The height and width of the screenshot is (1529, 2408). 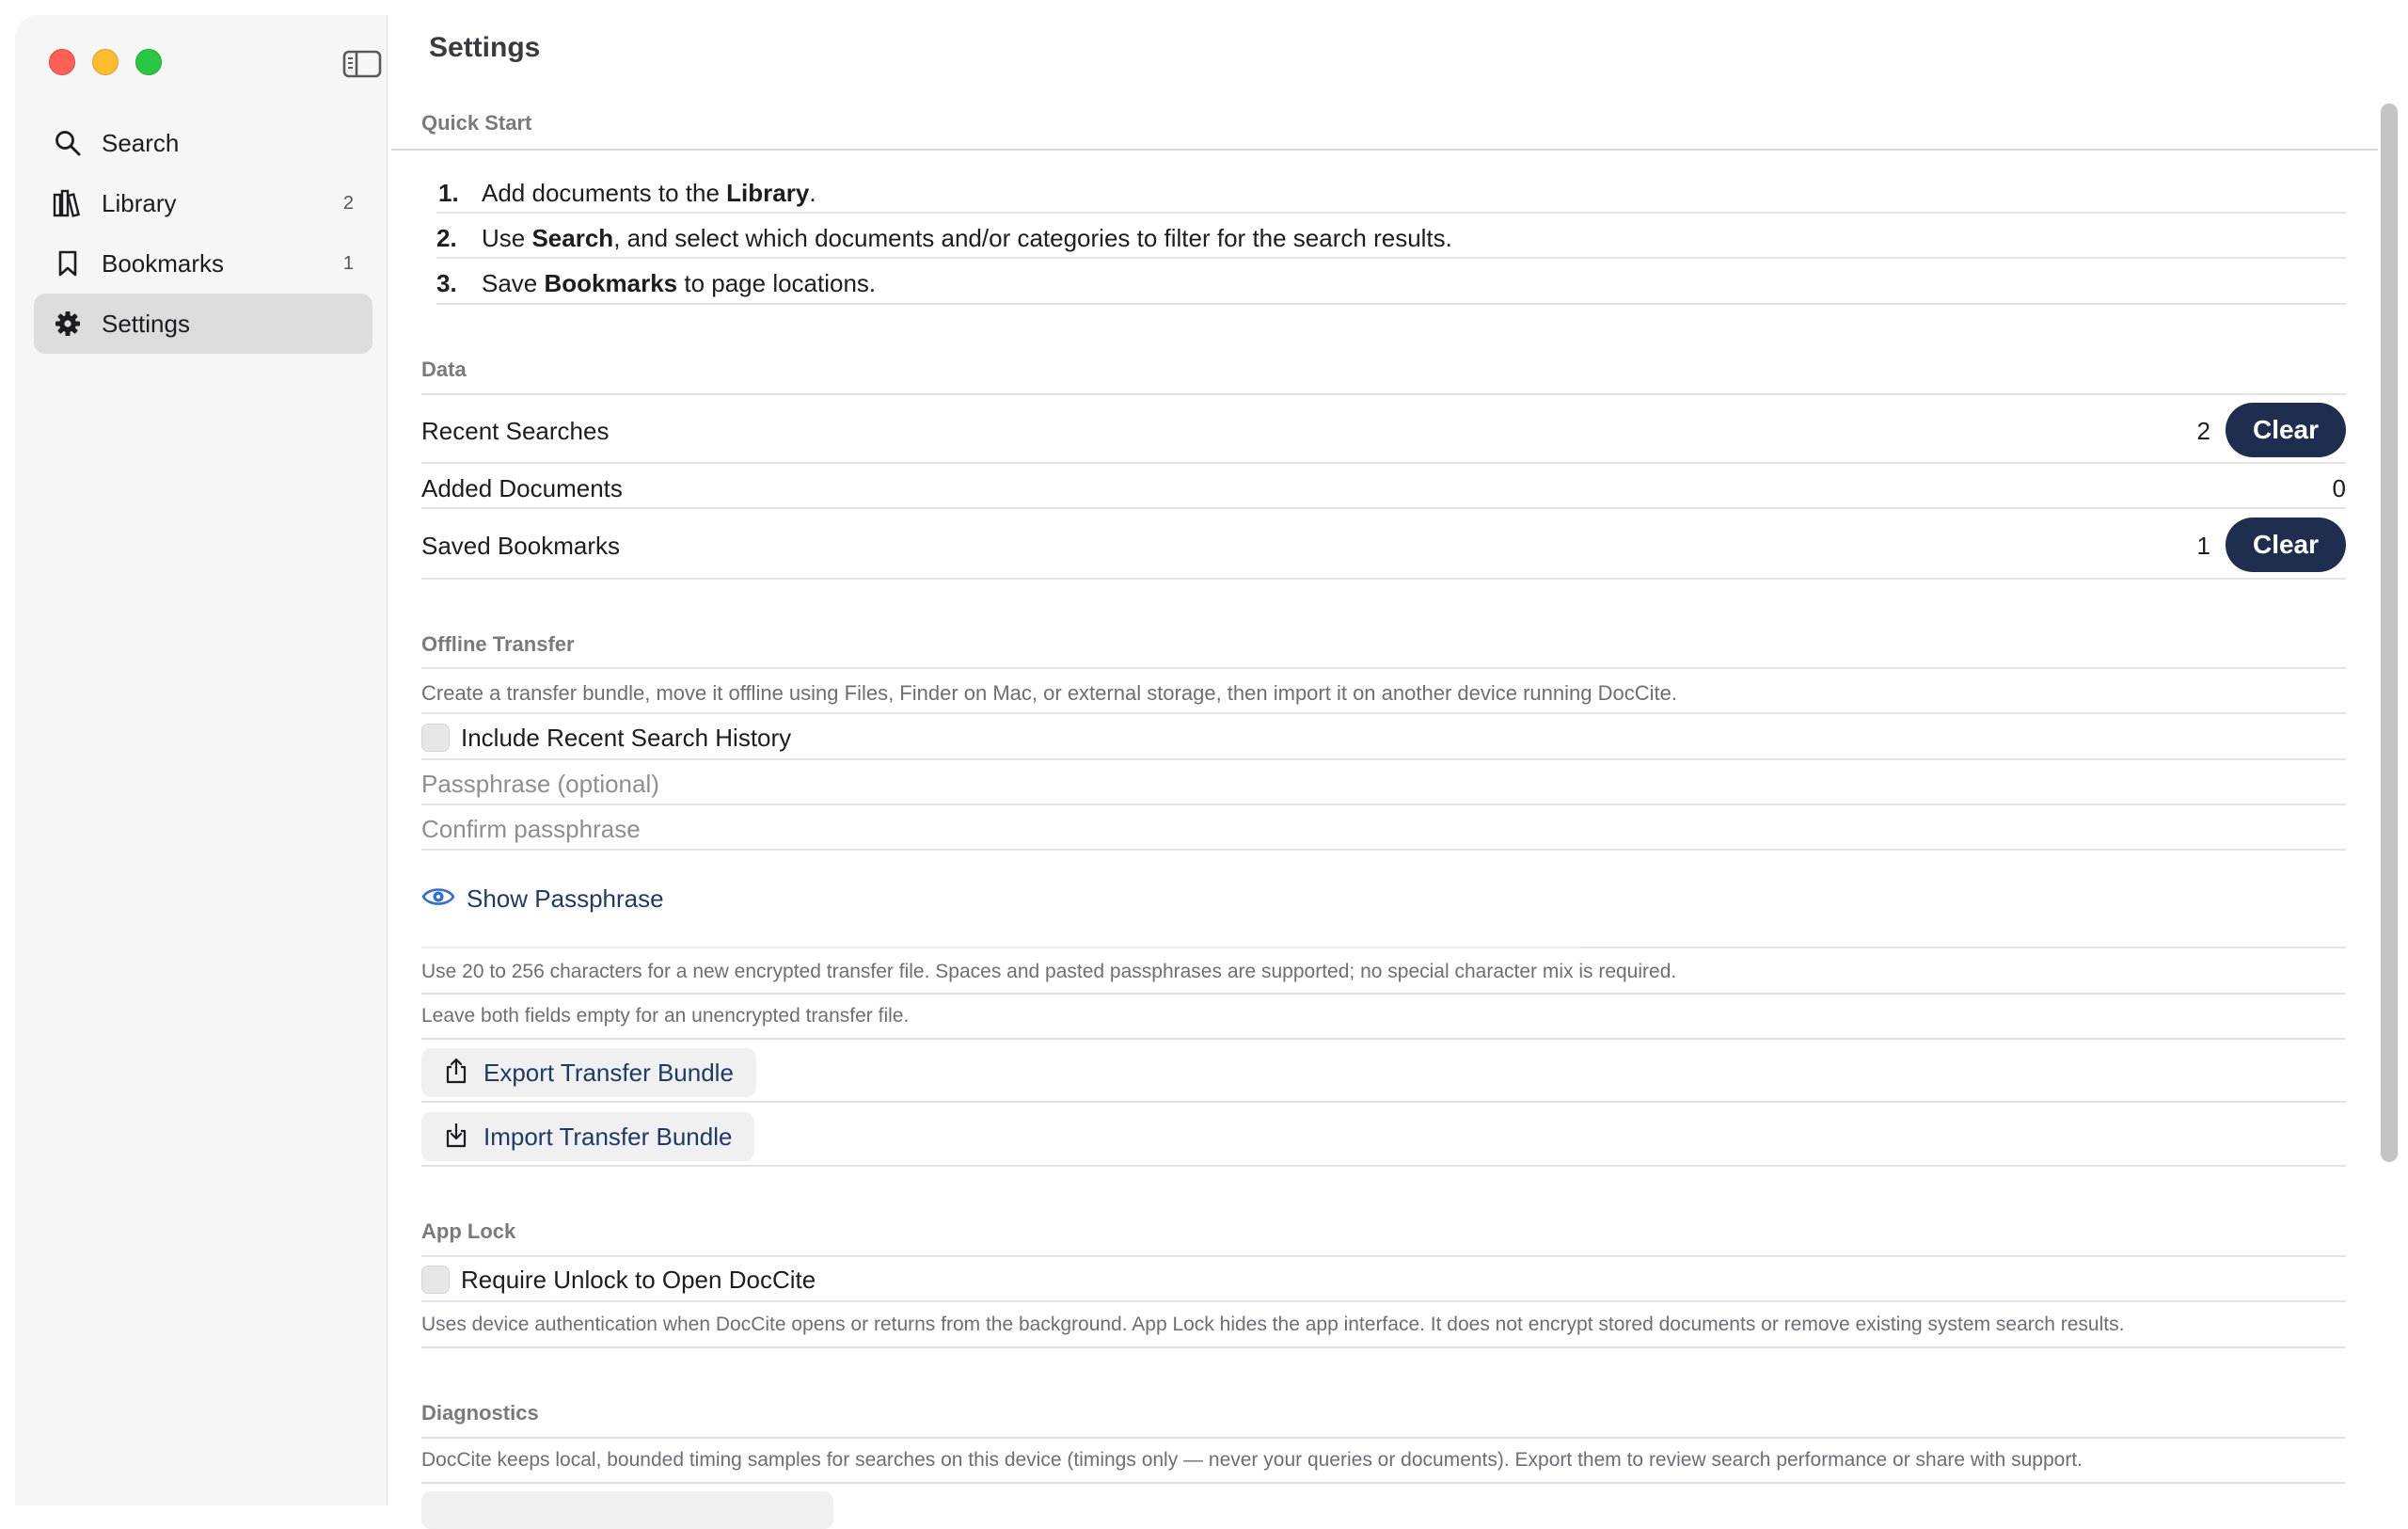 I want to click on export-diagnostics-button, so click(x=627, y=1510).